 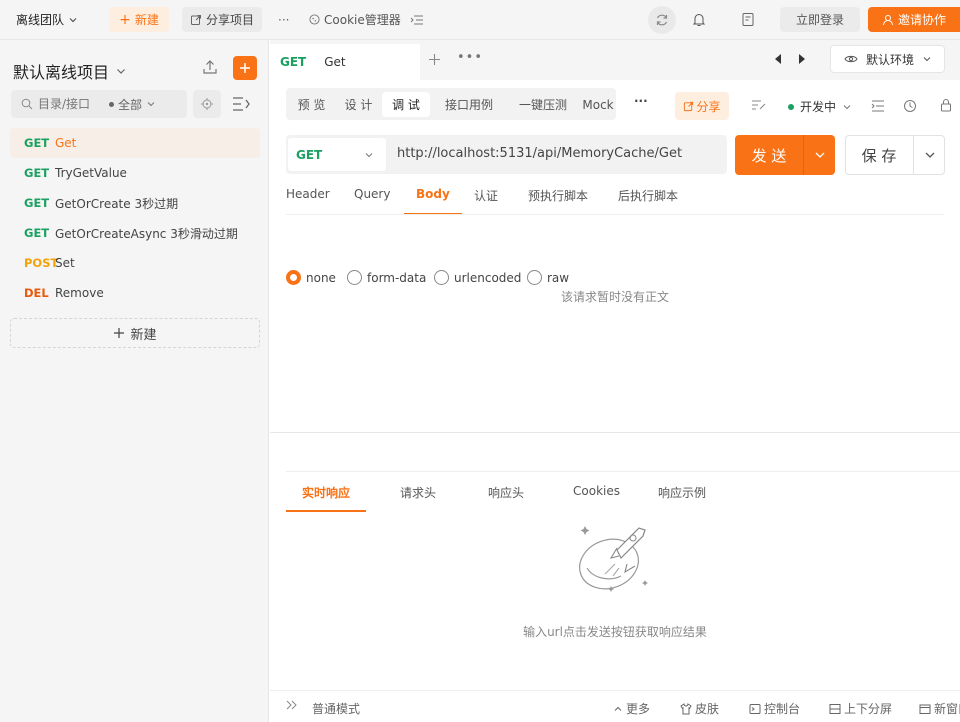 I want to click on send-button: 发 送, so click(x=769, y=155).